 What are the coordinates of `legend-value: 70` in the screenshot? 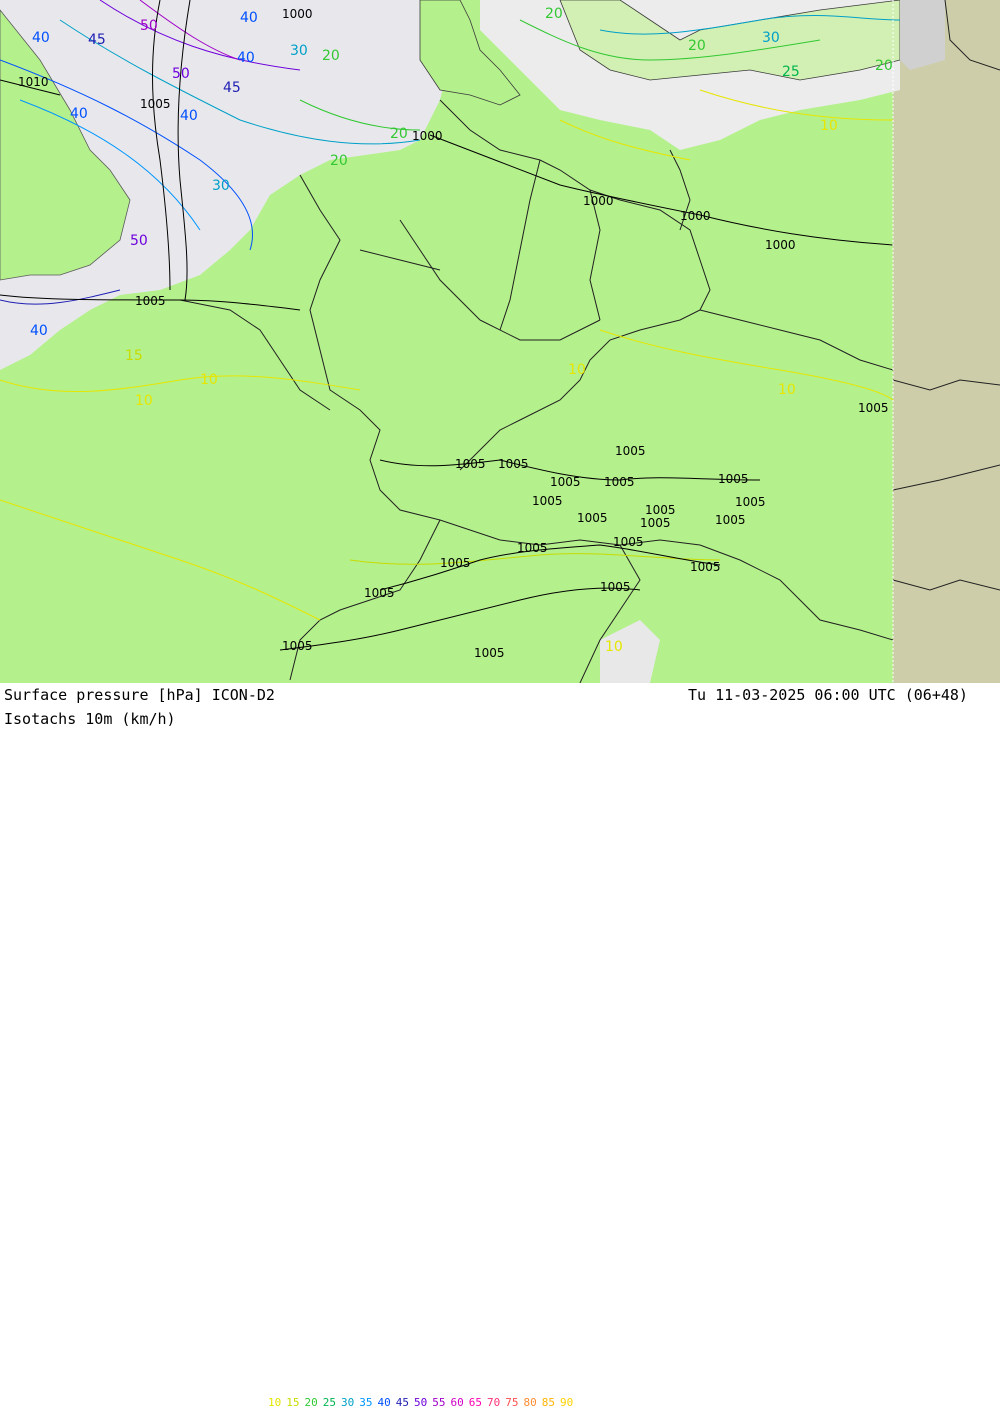 It's located at (494, 1402).